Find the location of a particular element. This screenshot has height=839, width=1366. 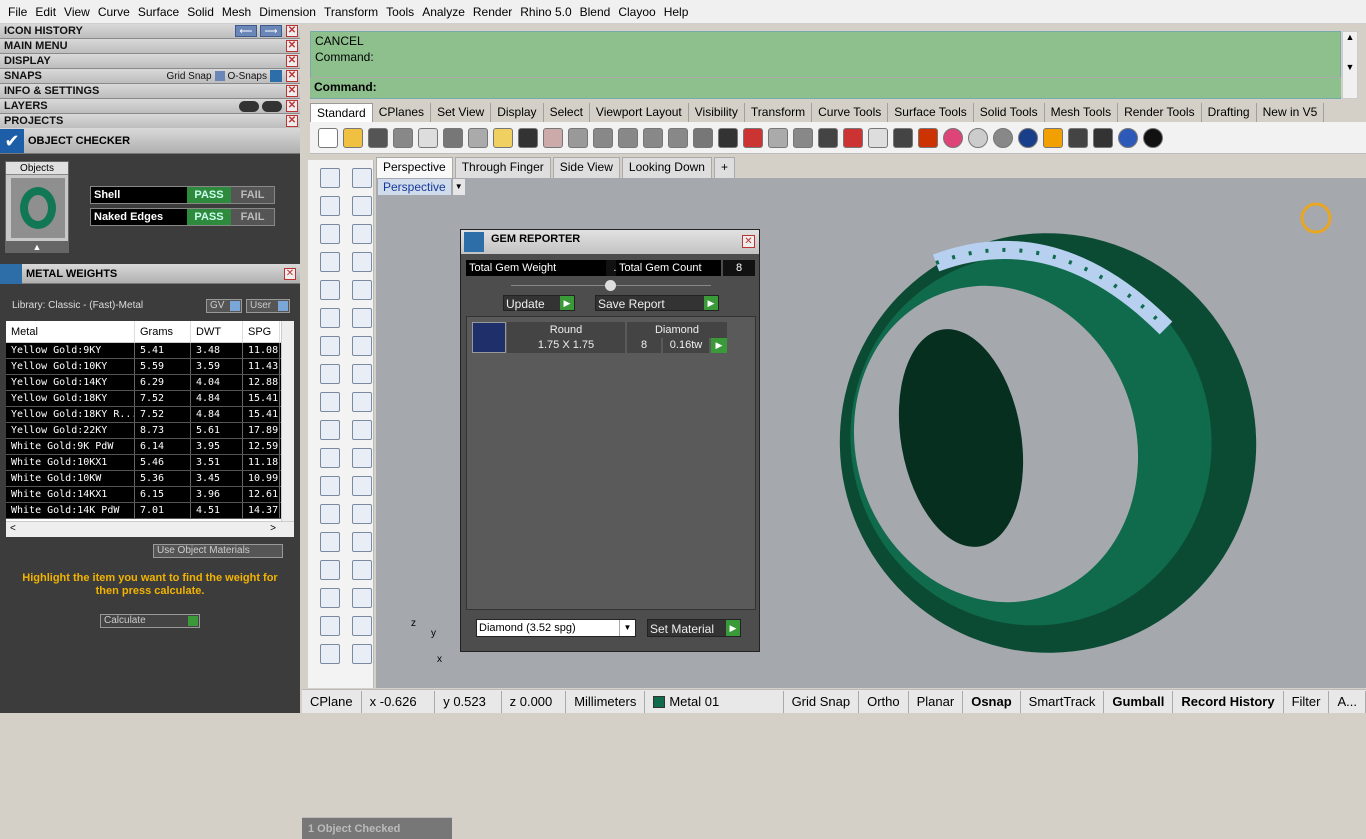

menu-item: Surface is located at coordinates (158, 12).